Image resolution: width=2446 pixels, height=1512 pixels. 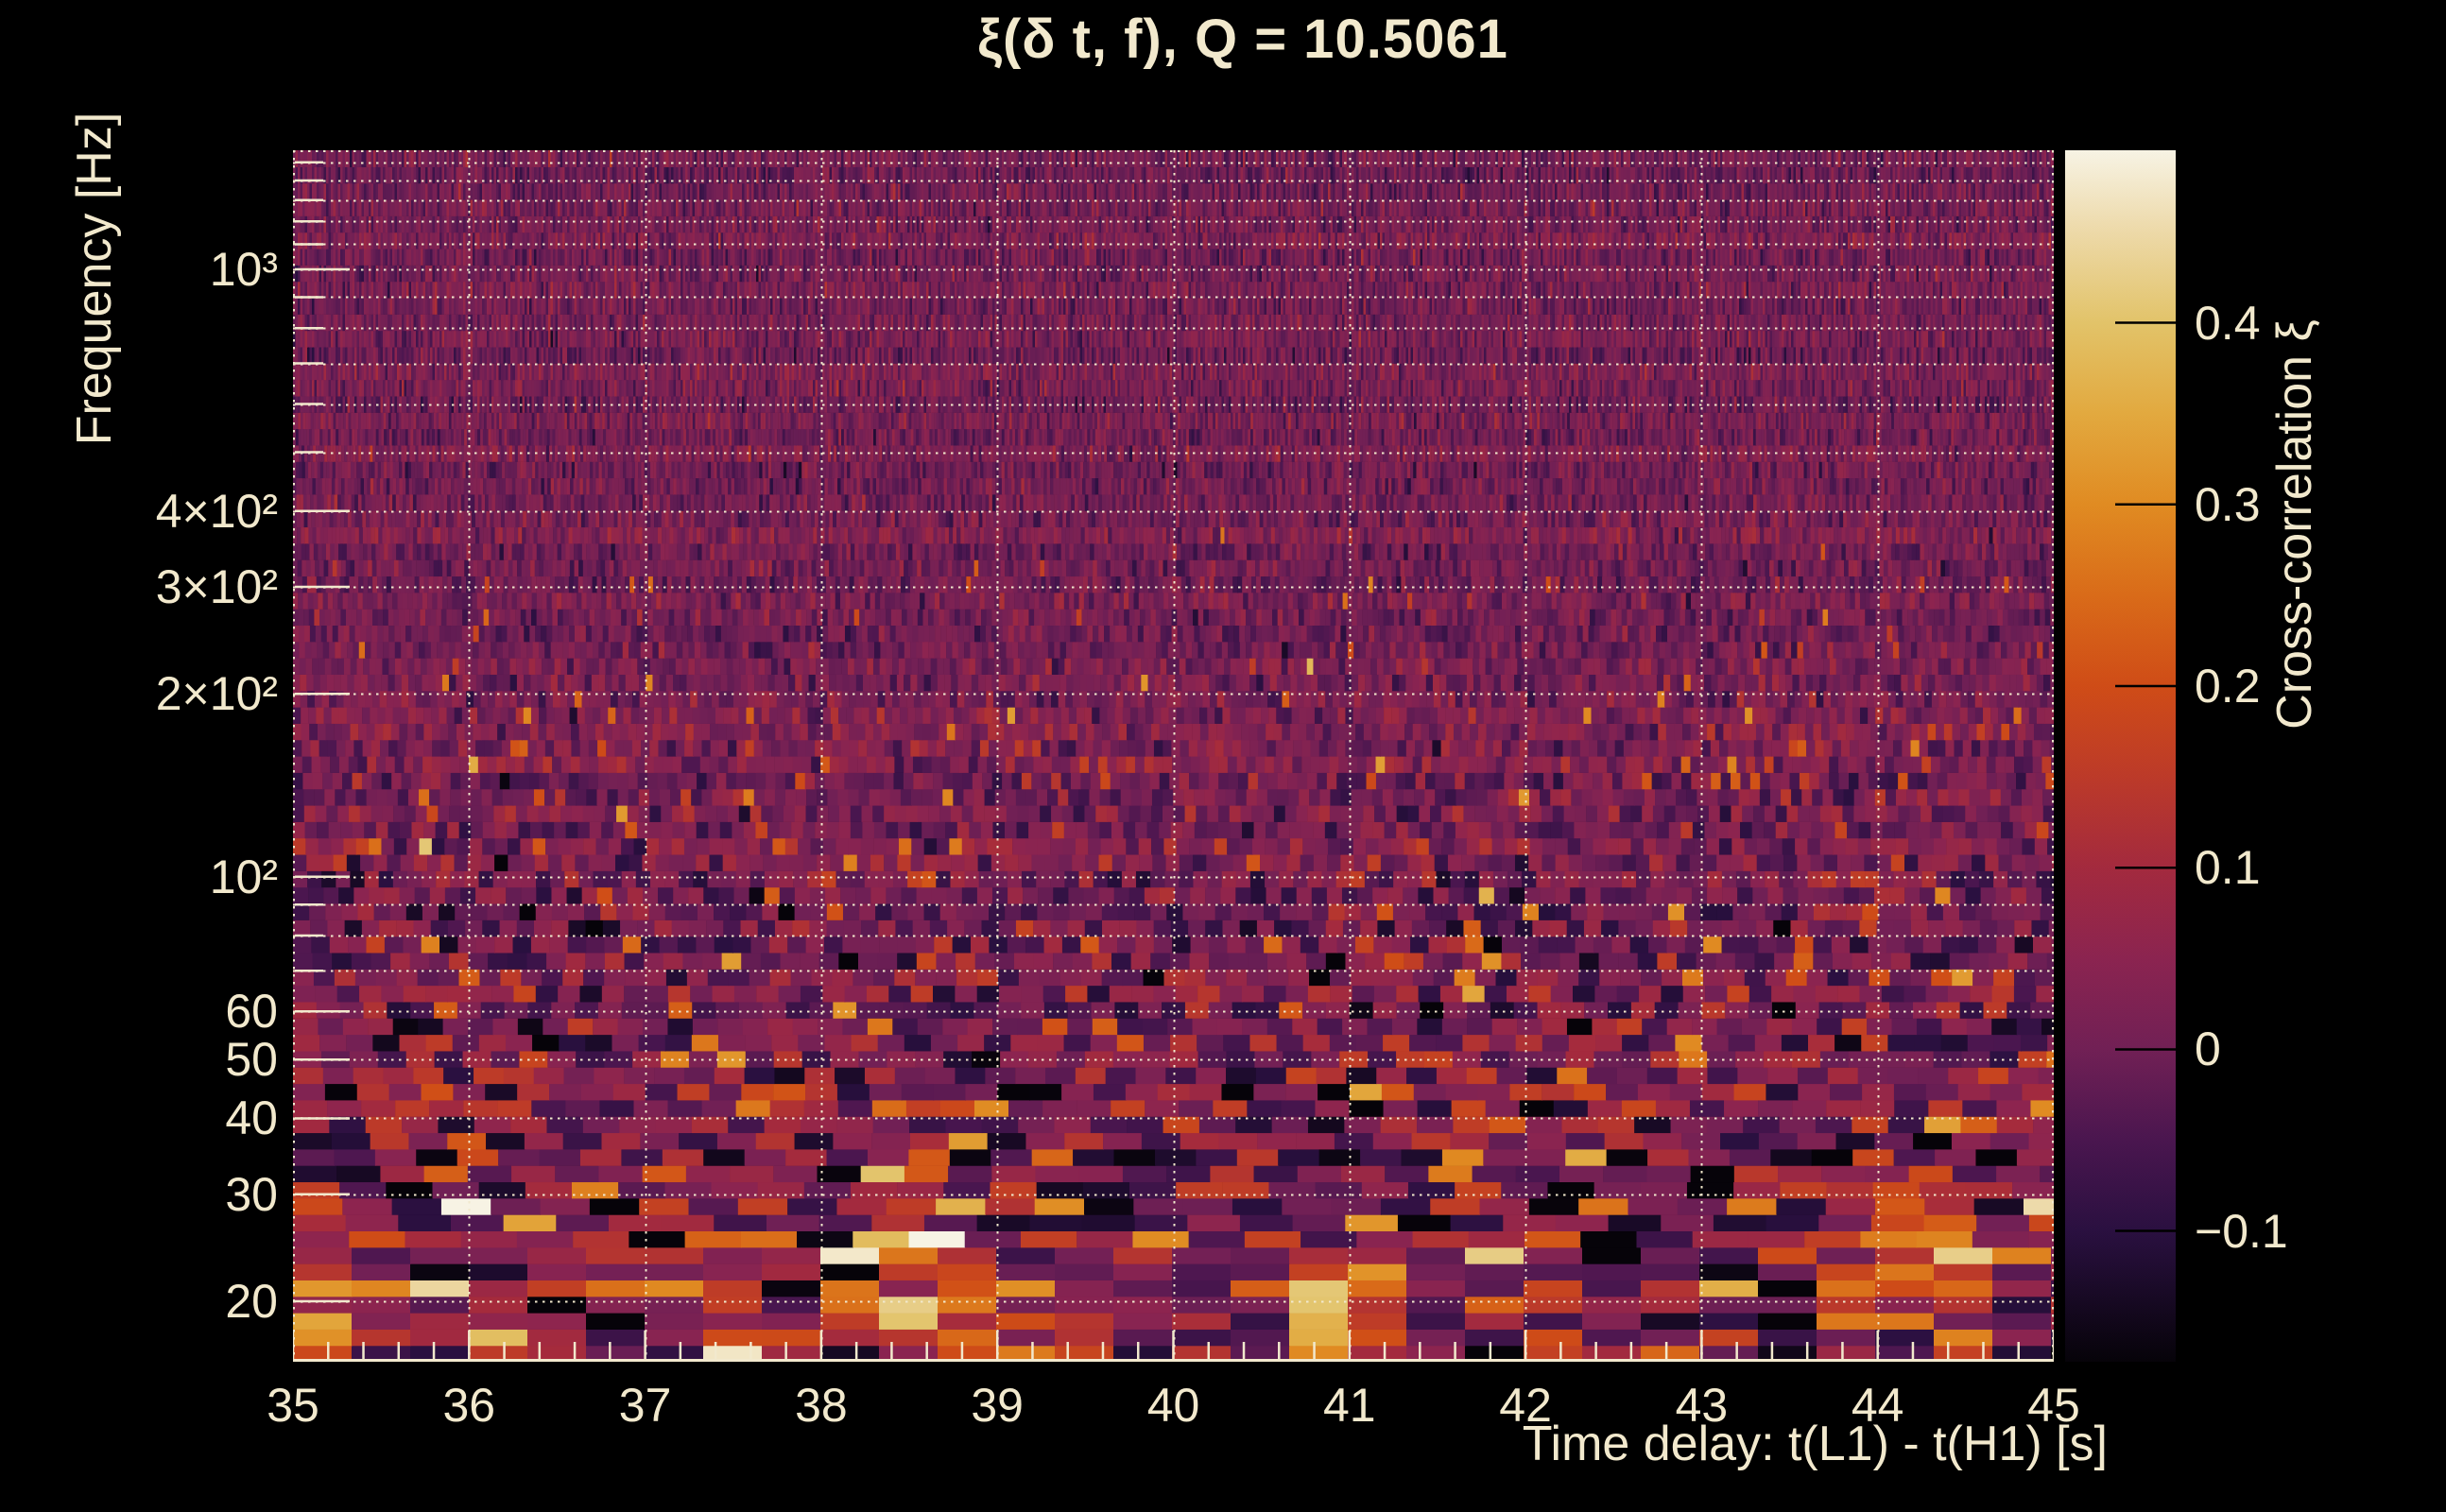 What do you see at coordinates (2294, 524) in the screenshot?
I see `colorbar-title: Cross-correlation ξ` at bounding box center [2294, 524].